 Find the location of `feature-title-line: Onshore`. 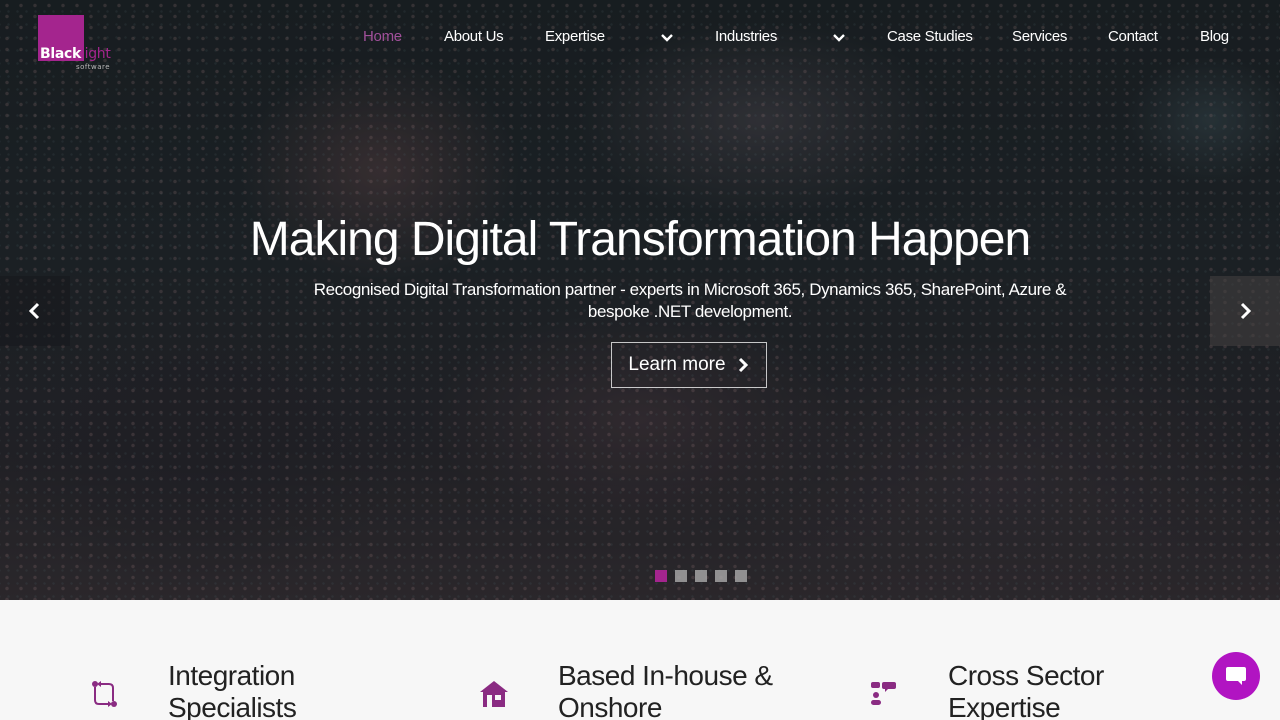

feature-title-line: Onshore is located at coordinates (610, 706).